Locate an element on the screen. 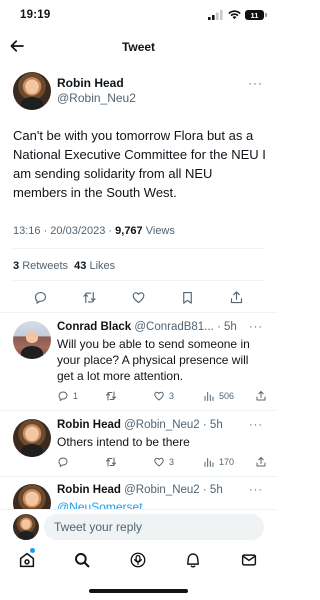 The width and height of the screenshot is (320, 600). home-indicator is located at coordinates (138, 591).